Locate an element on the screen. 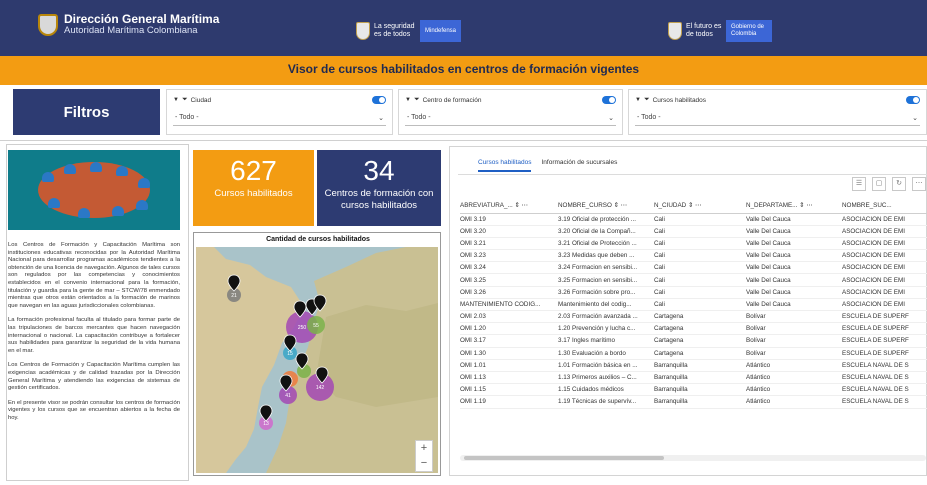  section-divider is located at coordinates (463, 140).